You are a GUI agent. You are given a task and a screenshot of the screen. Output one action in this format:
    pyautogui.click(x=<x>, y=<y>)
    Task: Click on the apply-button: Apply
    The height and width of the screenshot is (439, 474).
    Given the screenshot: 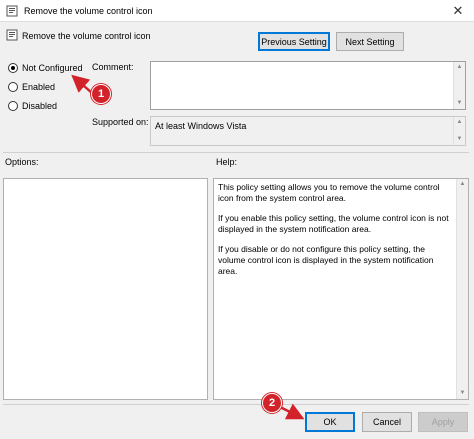 What is the action you would take?
    pyautogui.click(x=443, y=422)
    